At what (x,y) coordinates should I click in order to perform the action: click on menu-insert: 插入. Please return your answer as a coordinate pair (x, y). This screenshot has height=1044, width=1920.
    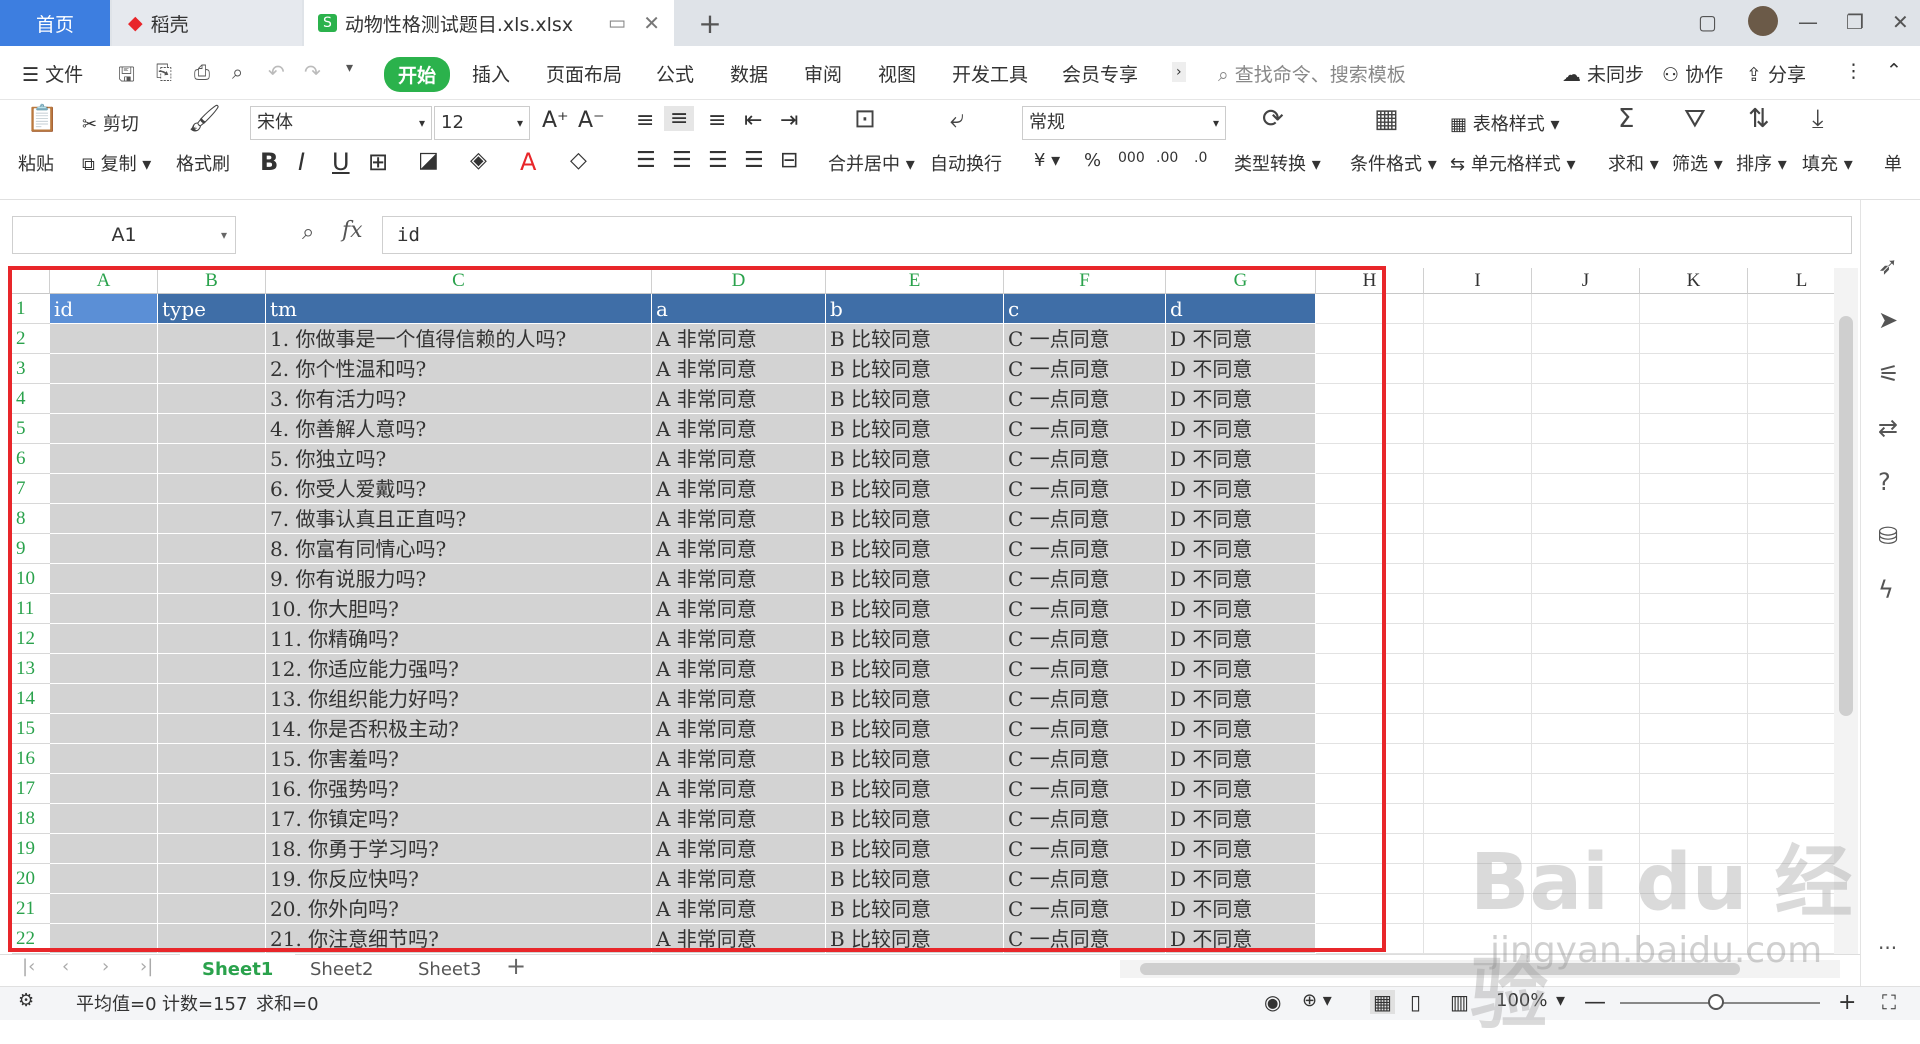
    Looking at the image, I should click on (491, 73).